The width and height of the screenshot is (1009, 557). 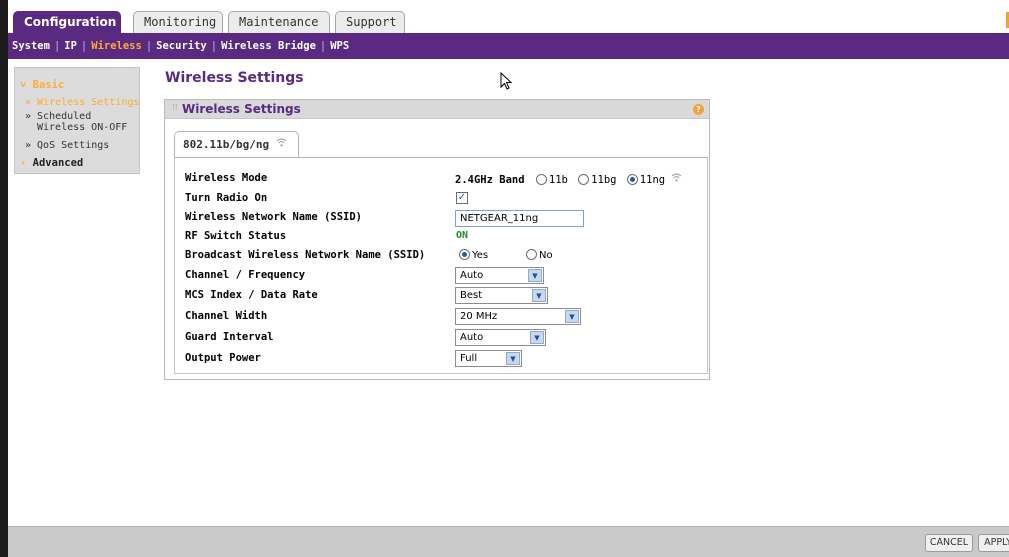 I want to click on page-title: Wireless Settings, so click(x=234, y=78).